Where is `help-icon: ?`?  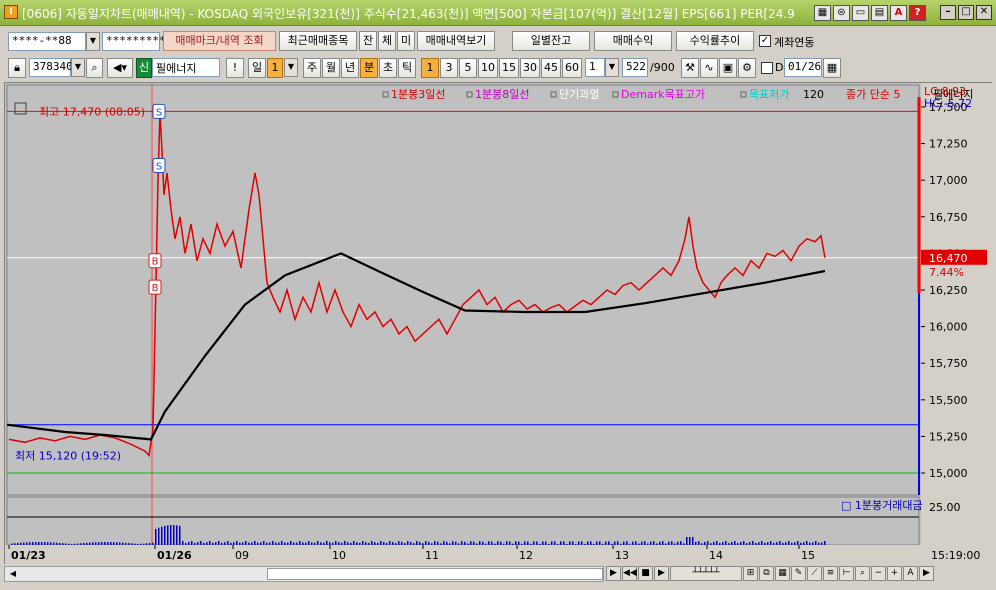
help-icon: ? is located at coordinates (917, 13).